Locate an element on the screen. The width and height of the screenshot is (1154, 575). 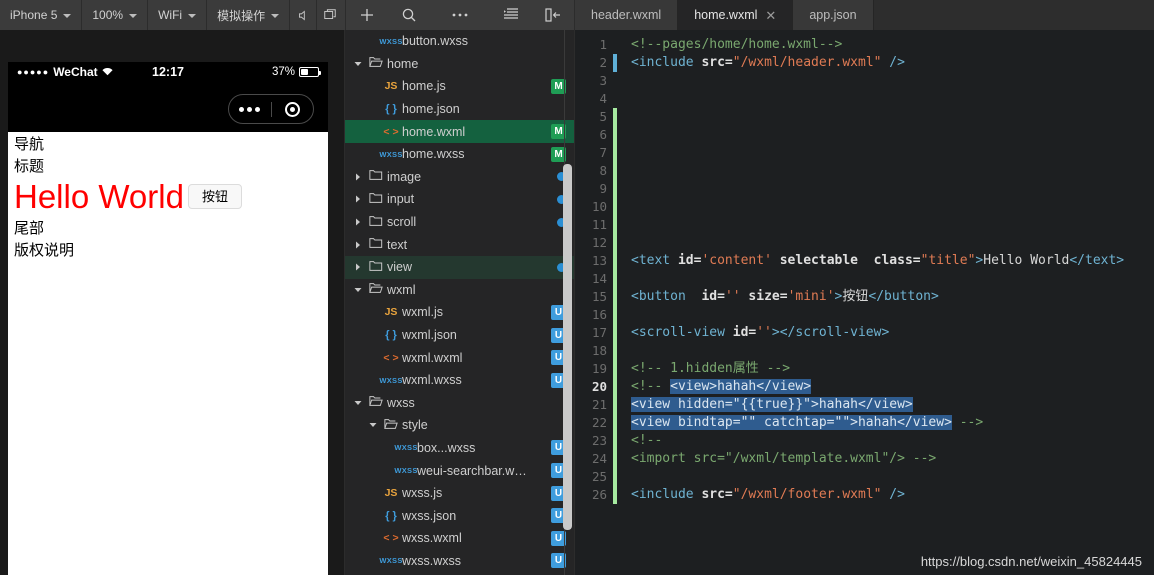
tree-item-image: image is located at coordinates (459, 177).